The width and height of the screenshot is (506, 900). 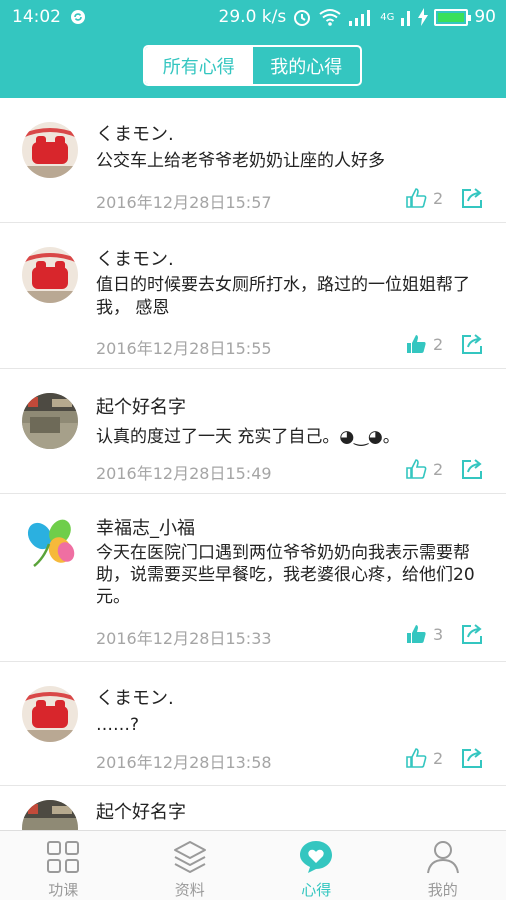 I want to click on post-content: ……?, so click(x=118, y=725).